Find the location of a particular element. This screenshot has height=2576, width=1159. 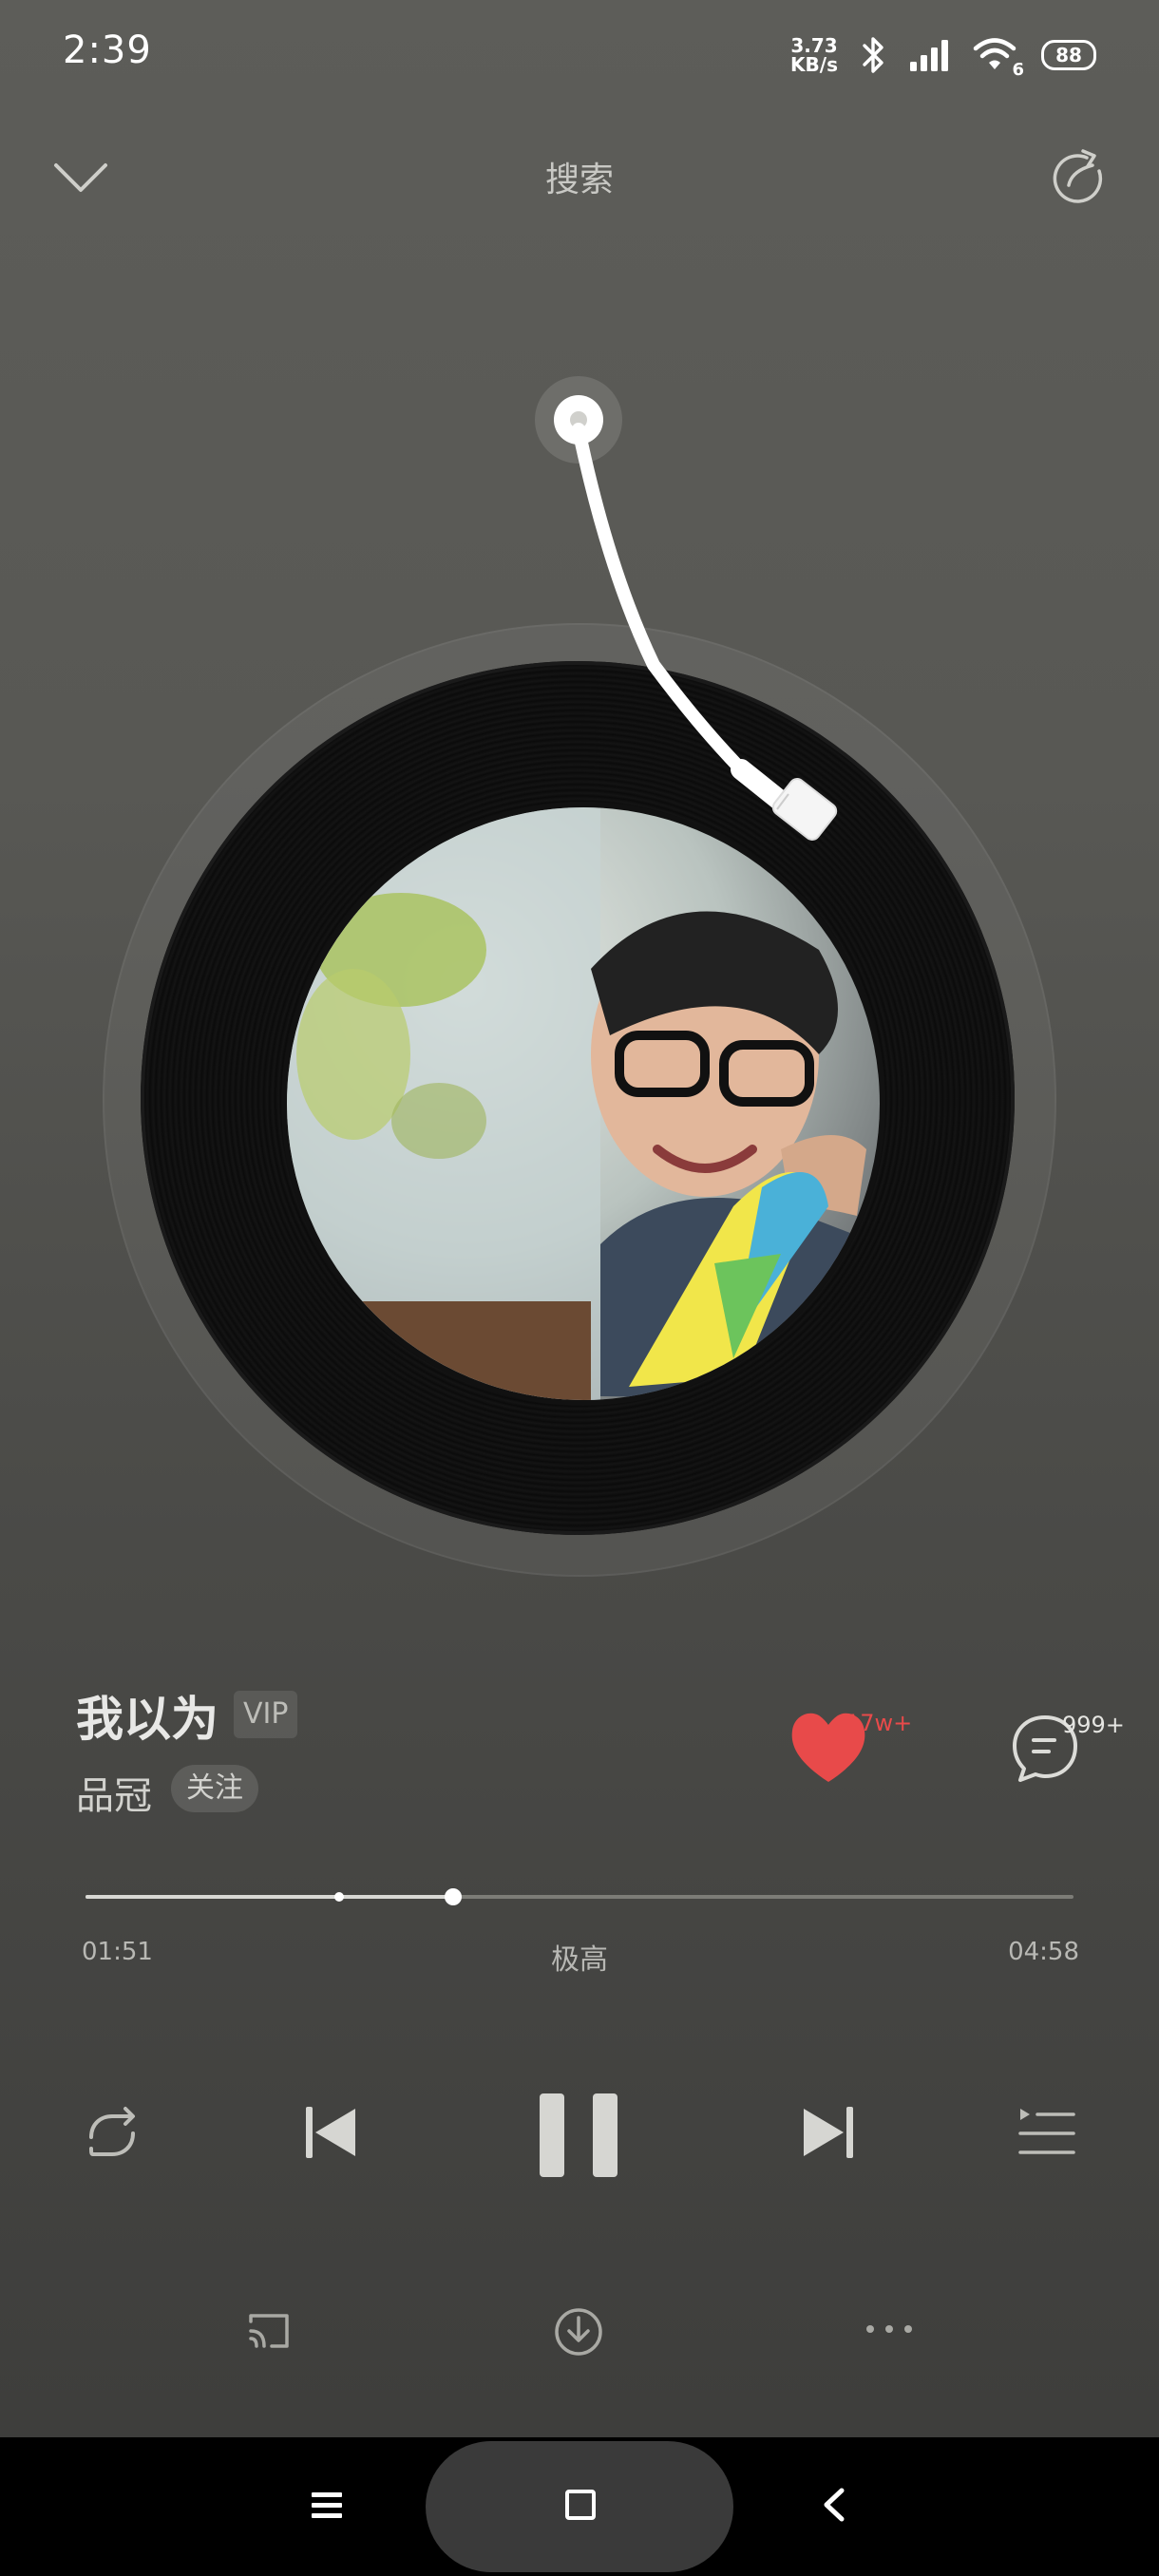

progress-played is located at coordinates (269, 1897).